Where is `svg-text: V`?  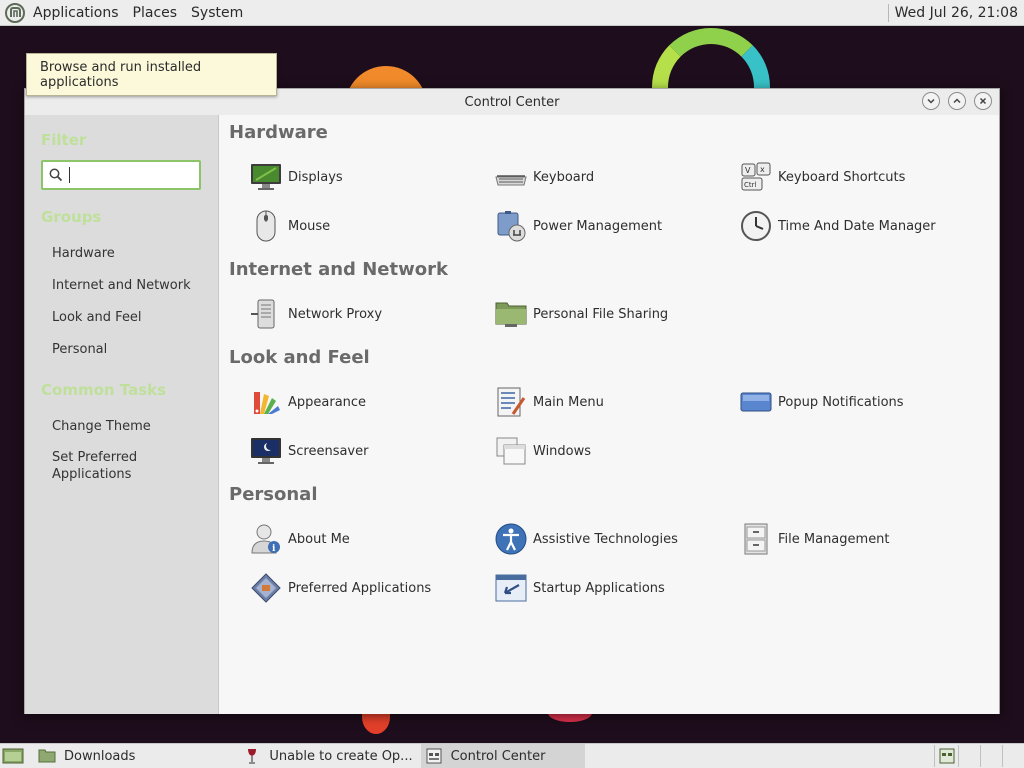 svg-text: V is located at coordinates (748, 170).